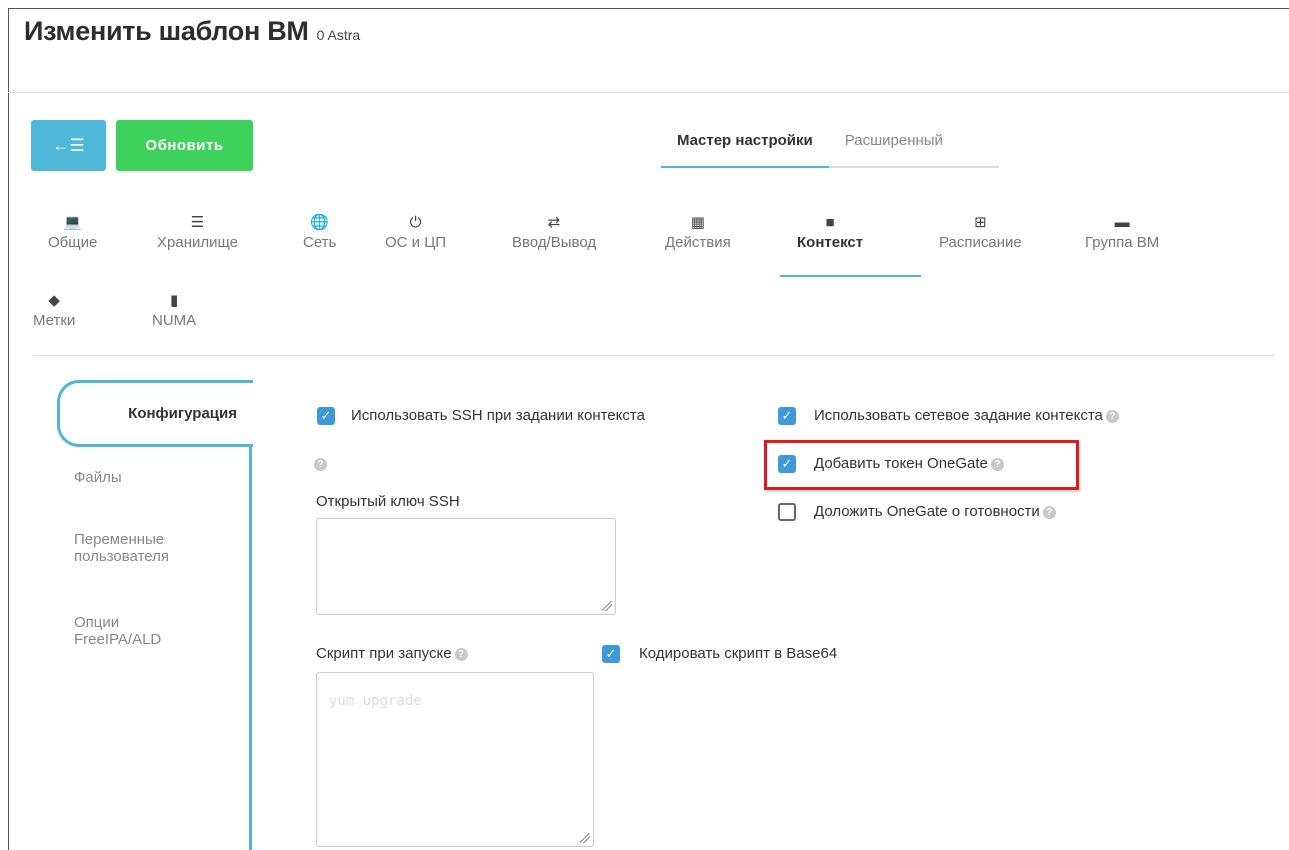  I want to click on update-button: Обновить, so click(184, 145).